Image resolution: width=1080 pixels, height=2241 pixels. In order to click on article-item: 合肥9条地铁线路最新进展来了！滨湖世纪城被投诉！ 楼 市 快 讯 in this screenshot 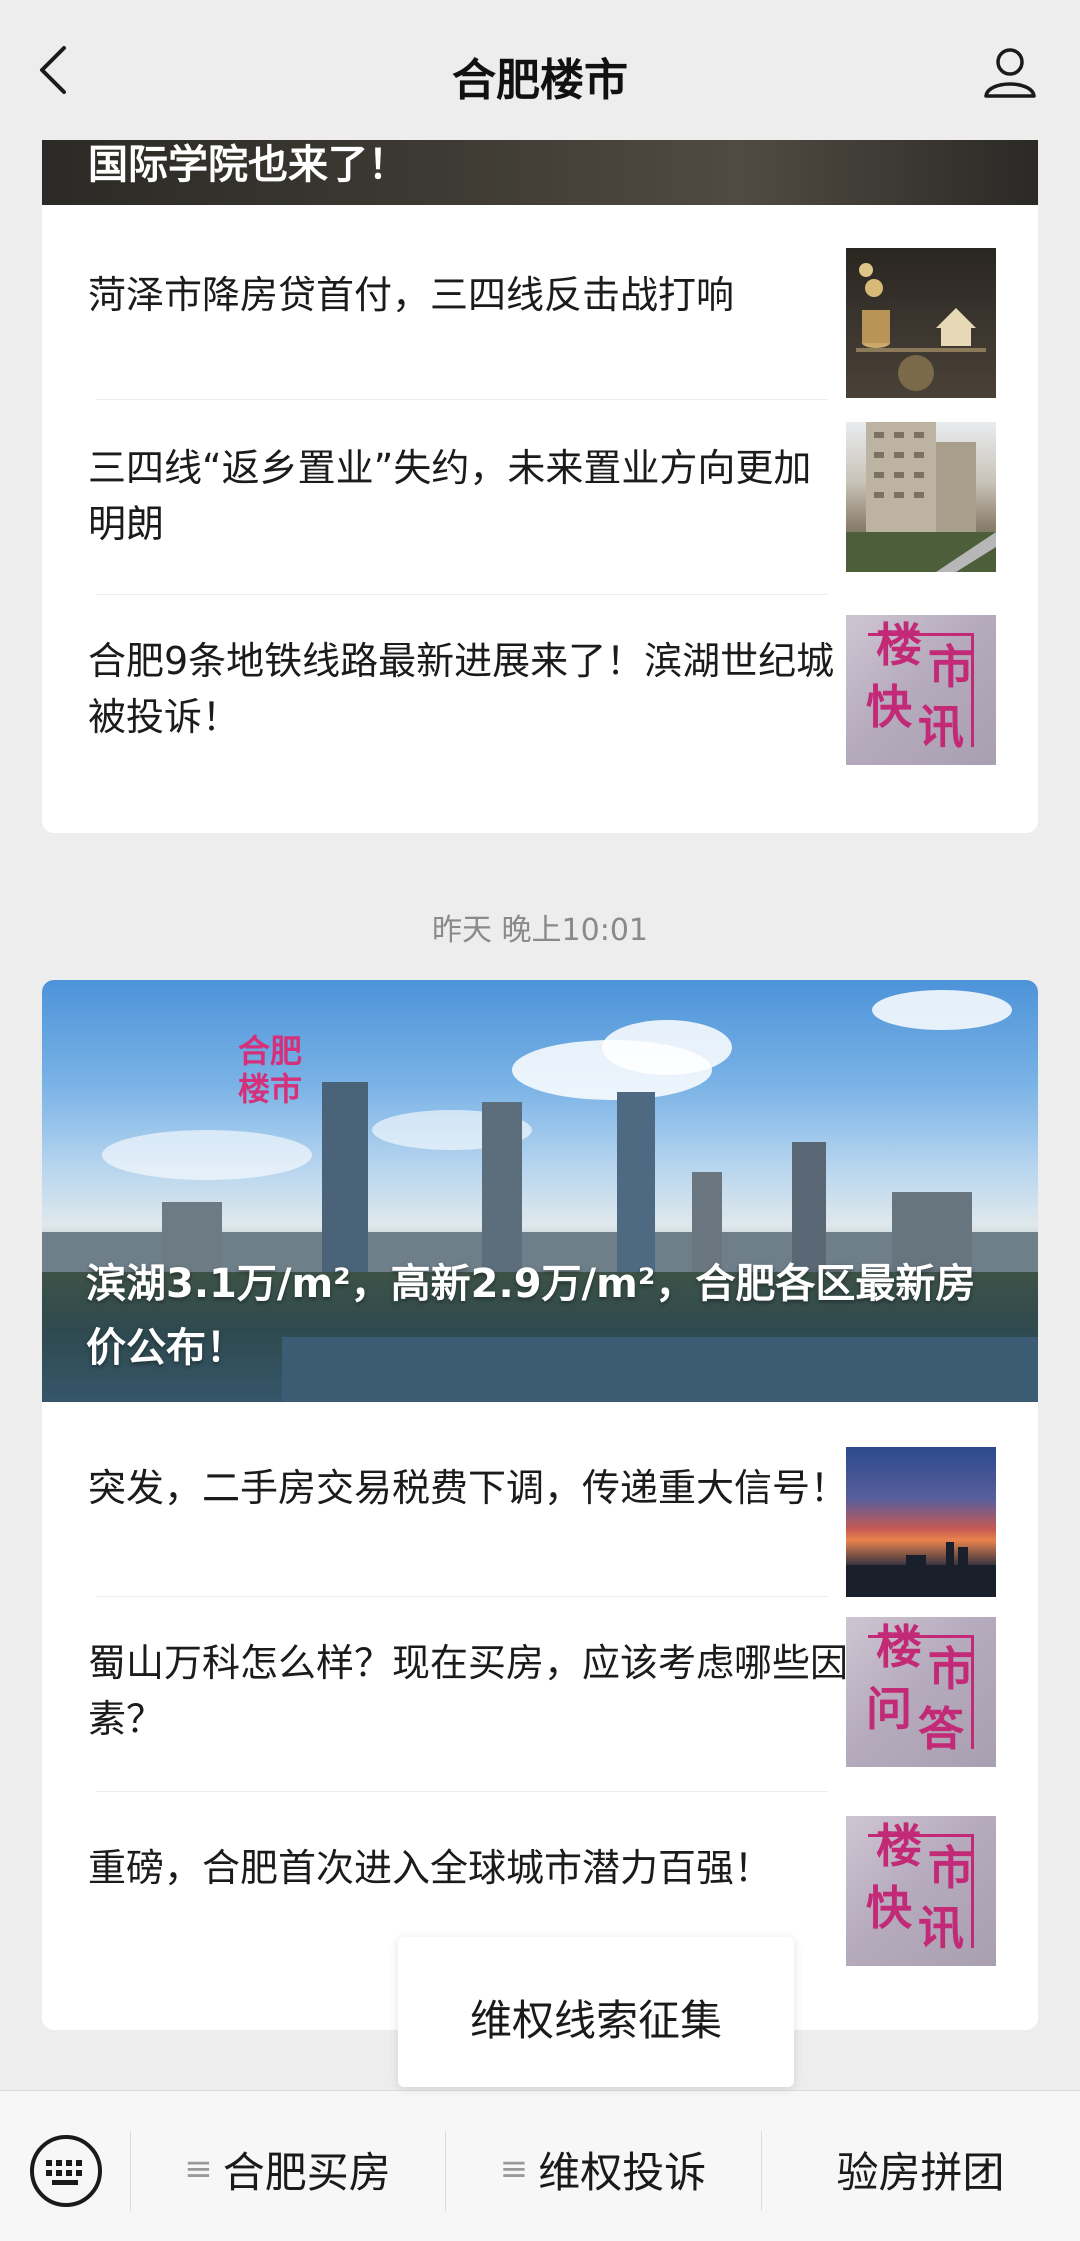, I will do `click(540, 692)`.